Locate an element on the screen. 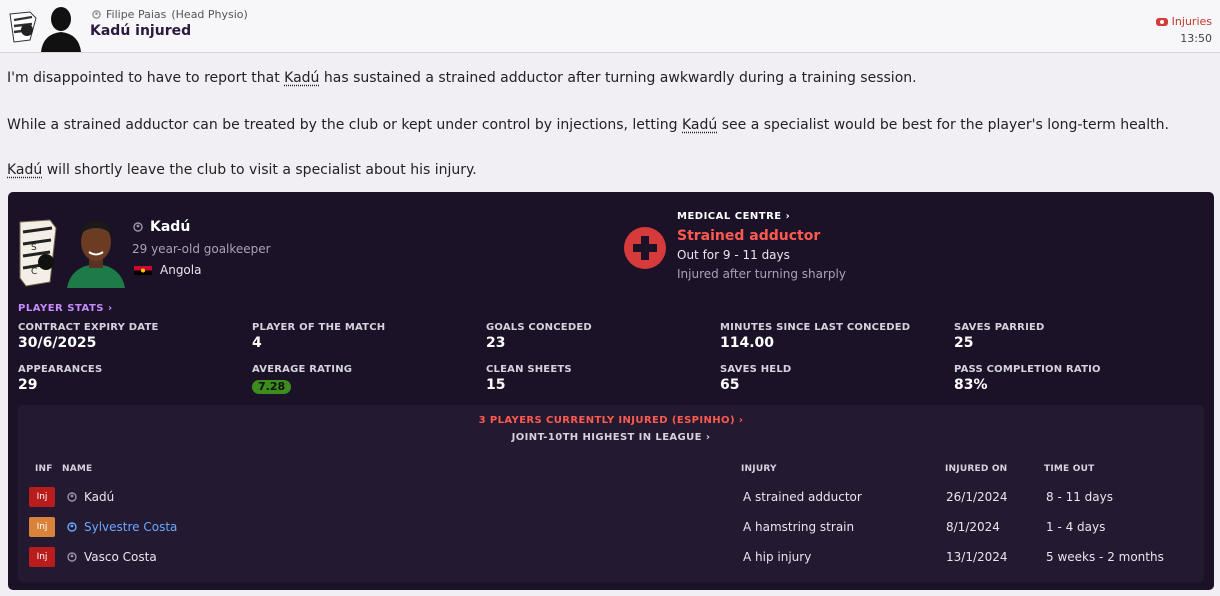 Image resolution: width=1220 pixels, height=596 pixels. injury-cell: A hamstring strain is located at coordinates (799, 527).